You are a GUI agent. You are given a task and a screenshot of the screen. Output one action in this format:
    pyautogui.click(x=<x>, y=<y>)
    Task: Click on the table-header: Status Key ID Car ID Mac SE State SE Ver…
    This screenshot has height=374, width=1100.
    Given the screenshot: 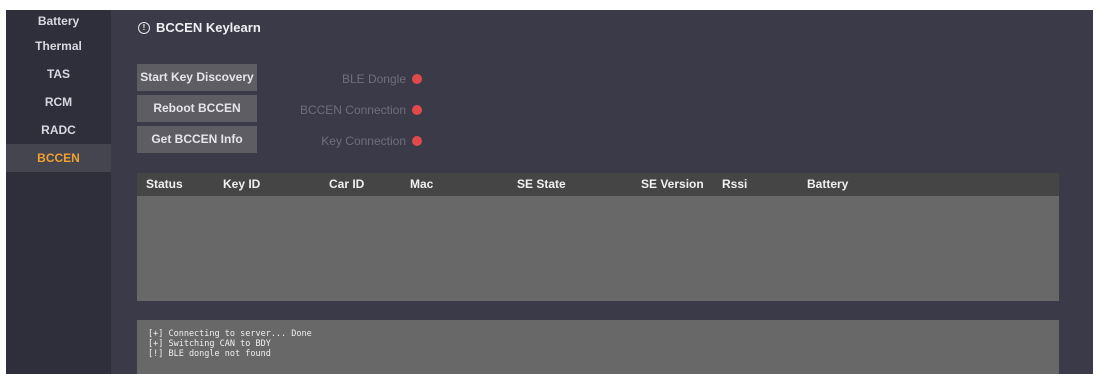 What is the action you would take?
    pyautogui.click(x=598, y=184)
    